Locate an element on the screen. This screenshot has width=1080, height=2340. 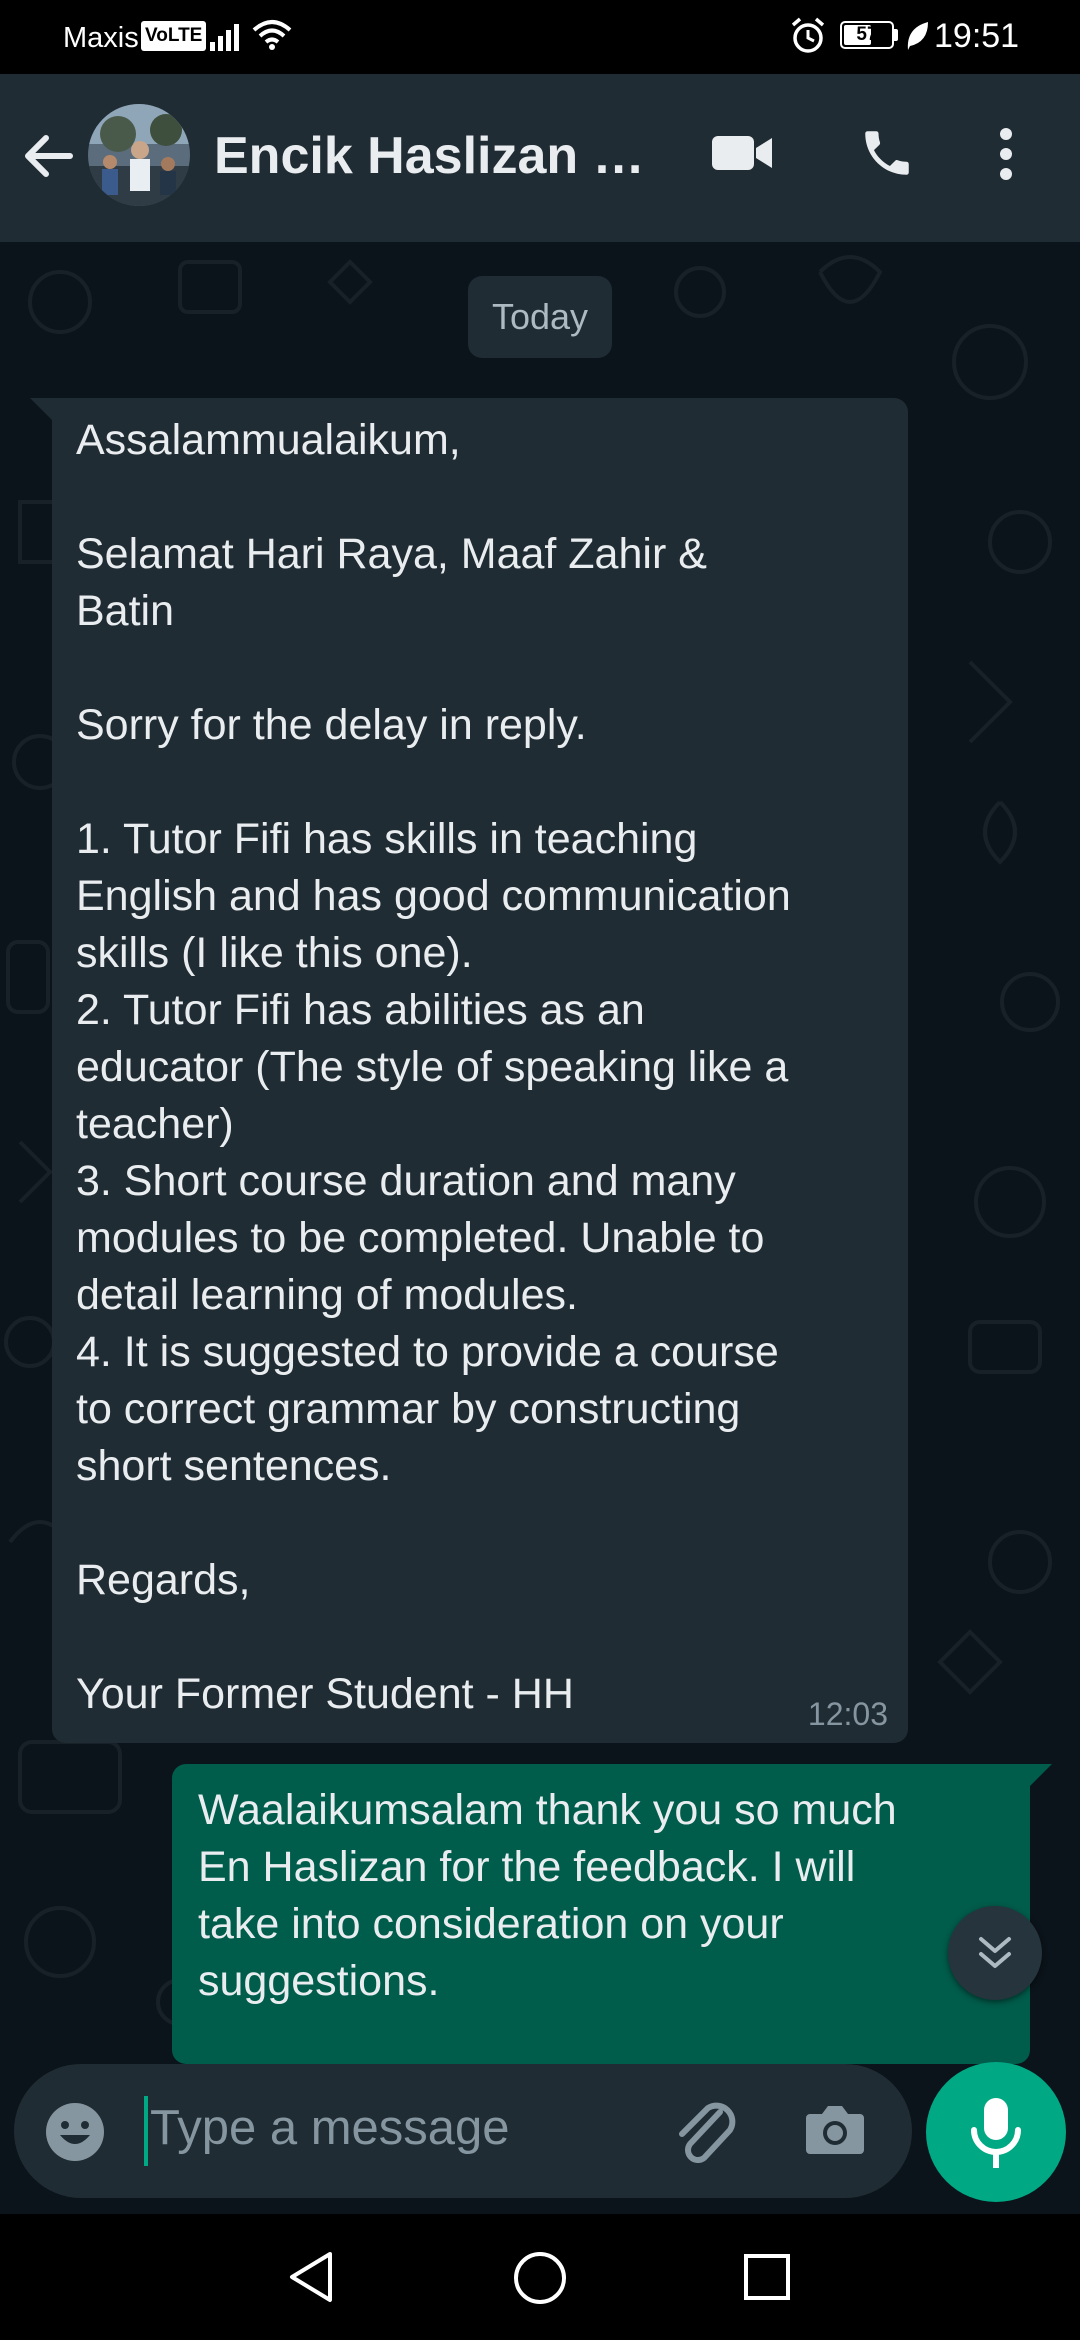
message-line: Sorry for the delay in reply. is located at coordinates (331, 725).